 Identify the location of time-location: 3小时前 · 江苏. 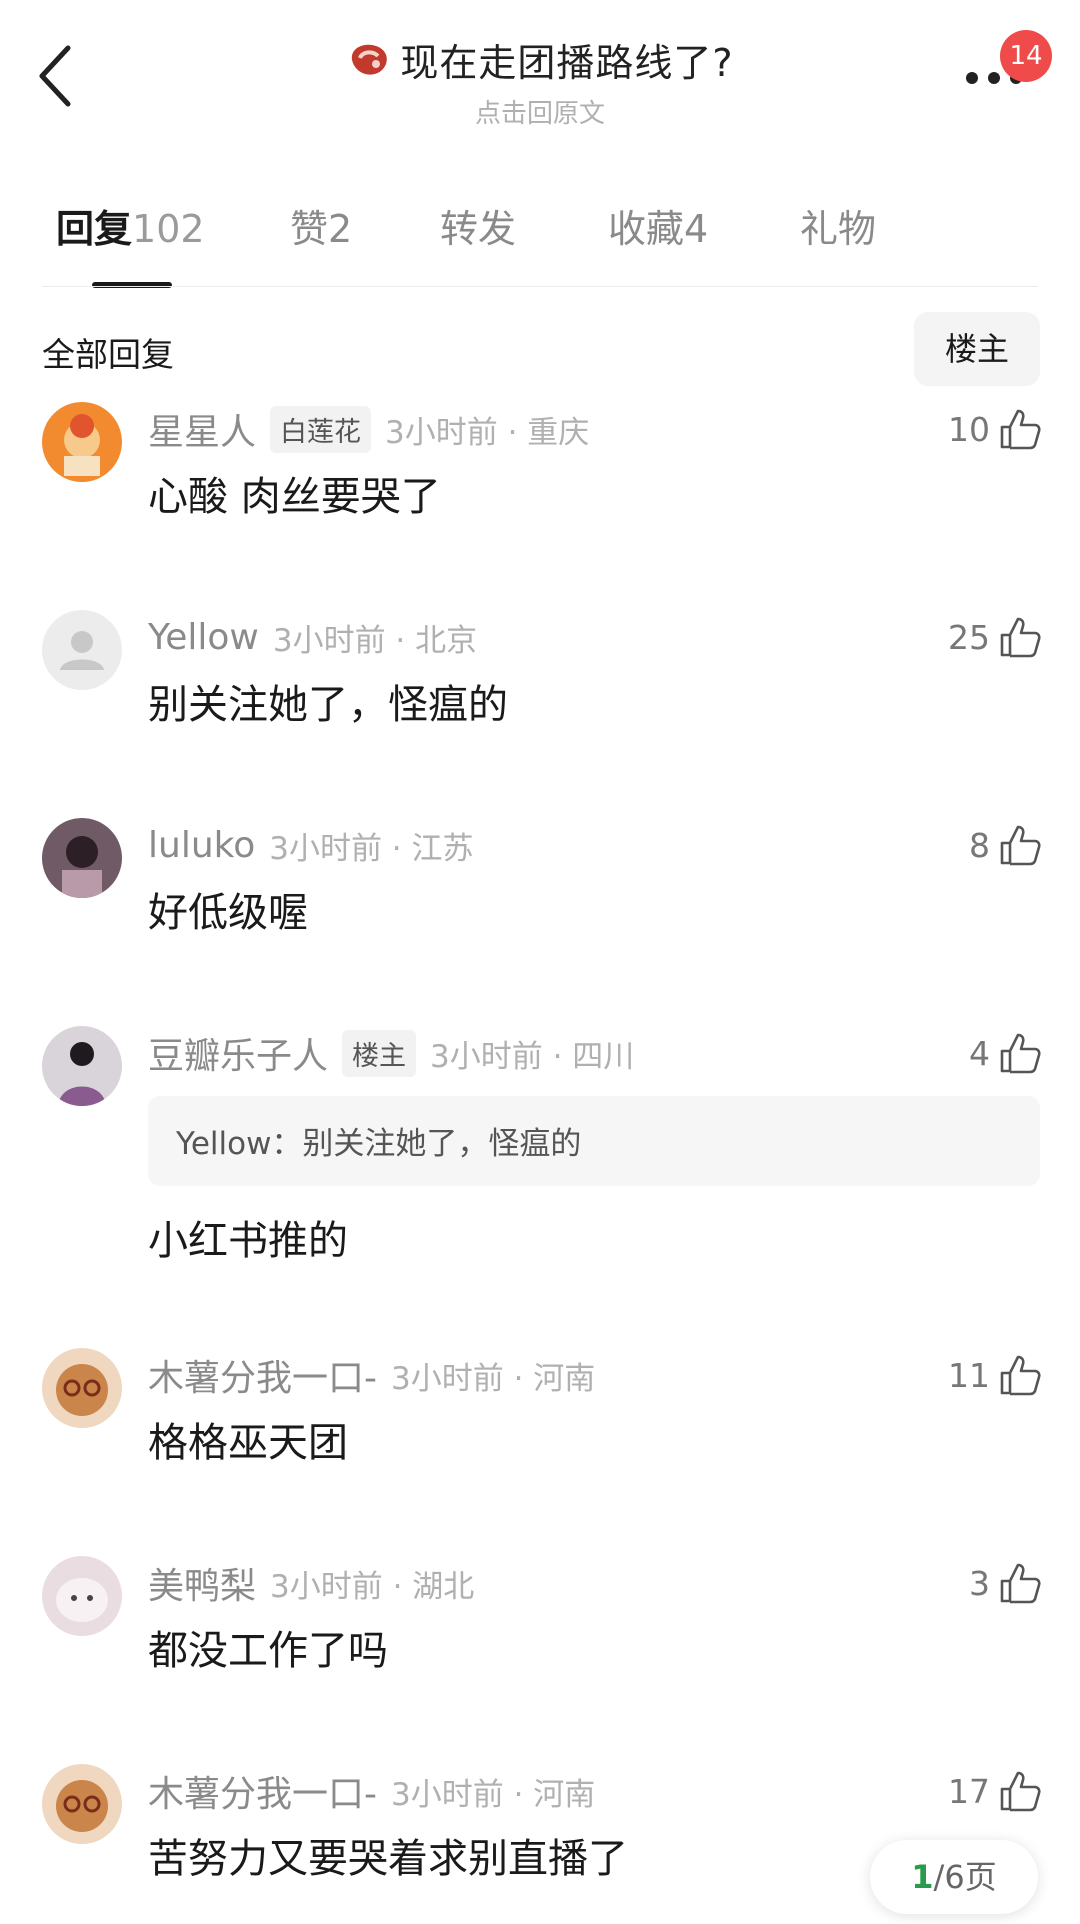
(371, 848).